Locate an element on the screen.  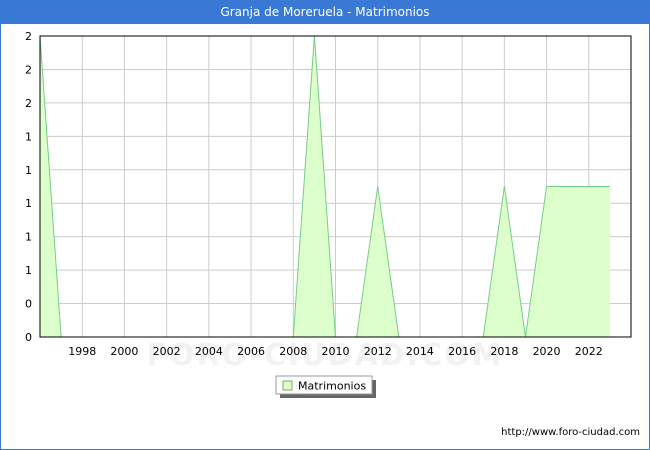
x-tick-label: 2022 is located at coordinates (589, 351).